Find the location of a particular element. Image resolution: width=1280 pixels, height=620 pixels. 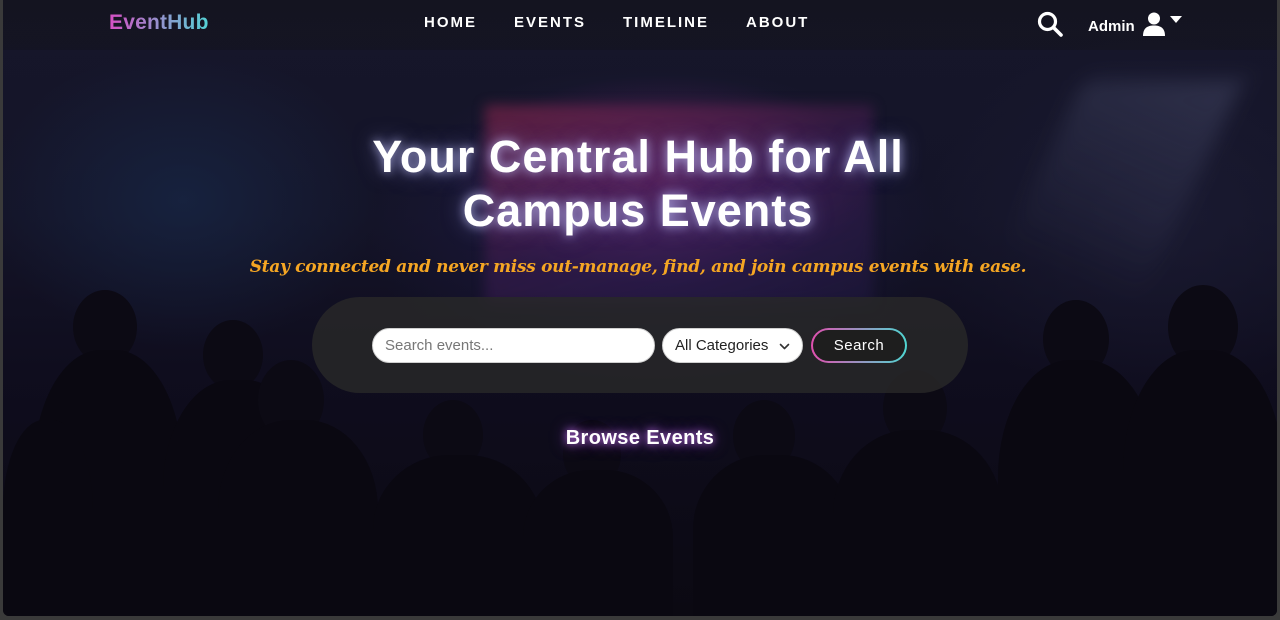

hero-title-line-1: Your Central Hub for All is located at coordinates (638, 156).